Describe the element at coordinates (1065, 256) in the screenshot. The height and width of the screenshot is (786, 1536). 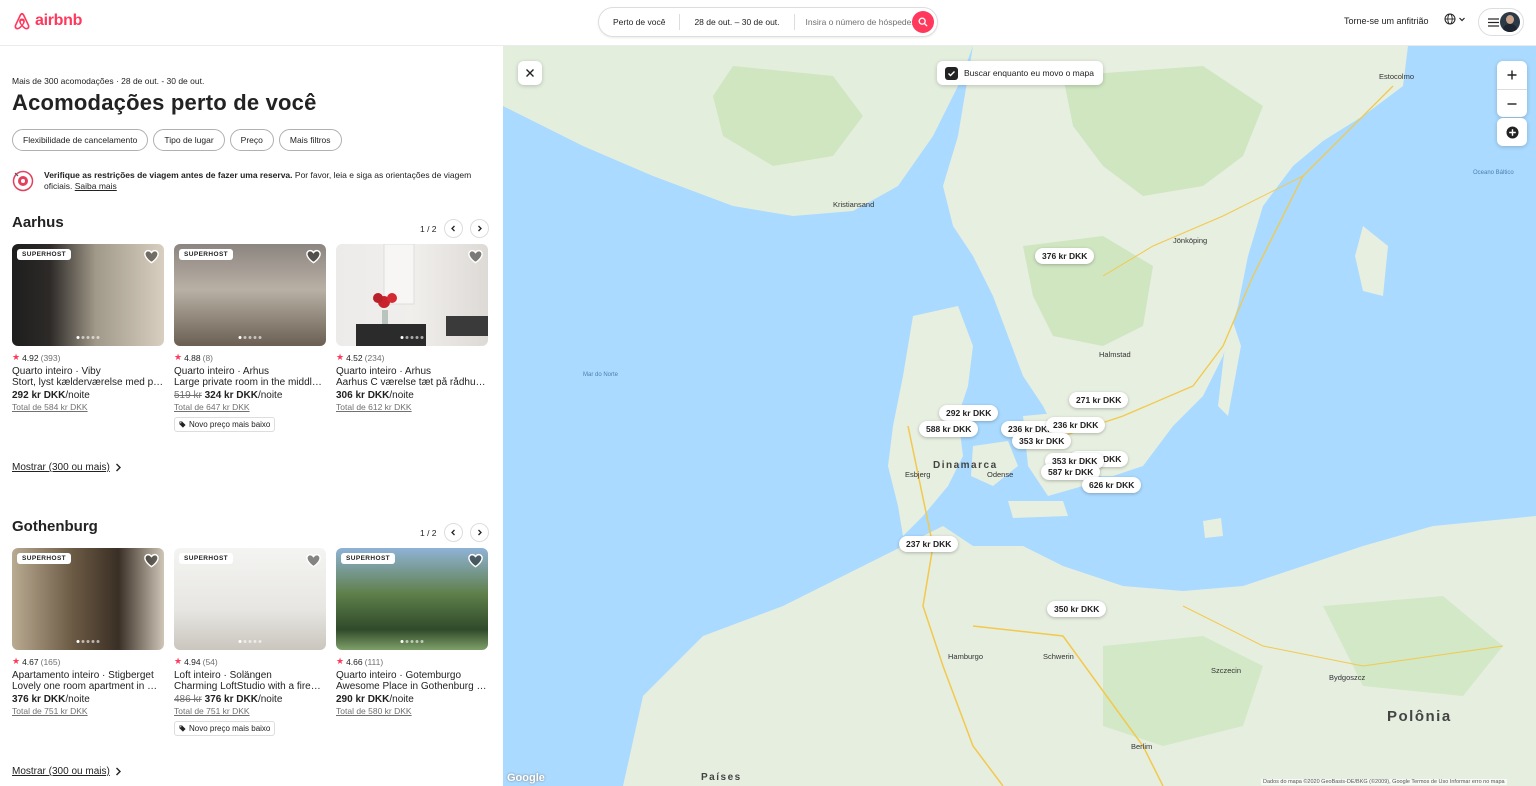
I see `price-pin: 376 kr DKK` at that location.